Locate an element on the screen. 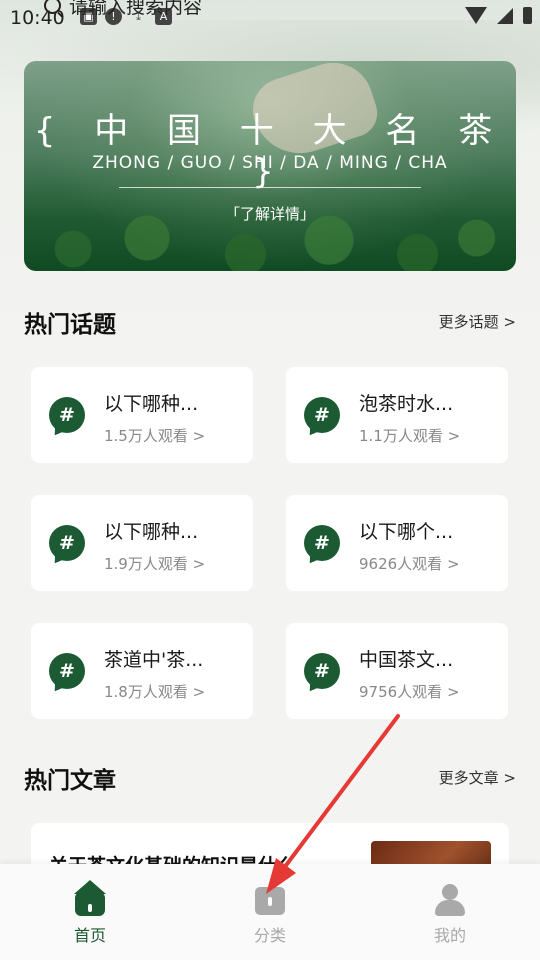 The height and width of the screenshot is (960, 540). nav-home: 首页 is located at coordinates (90, 913).